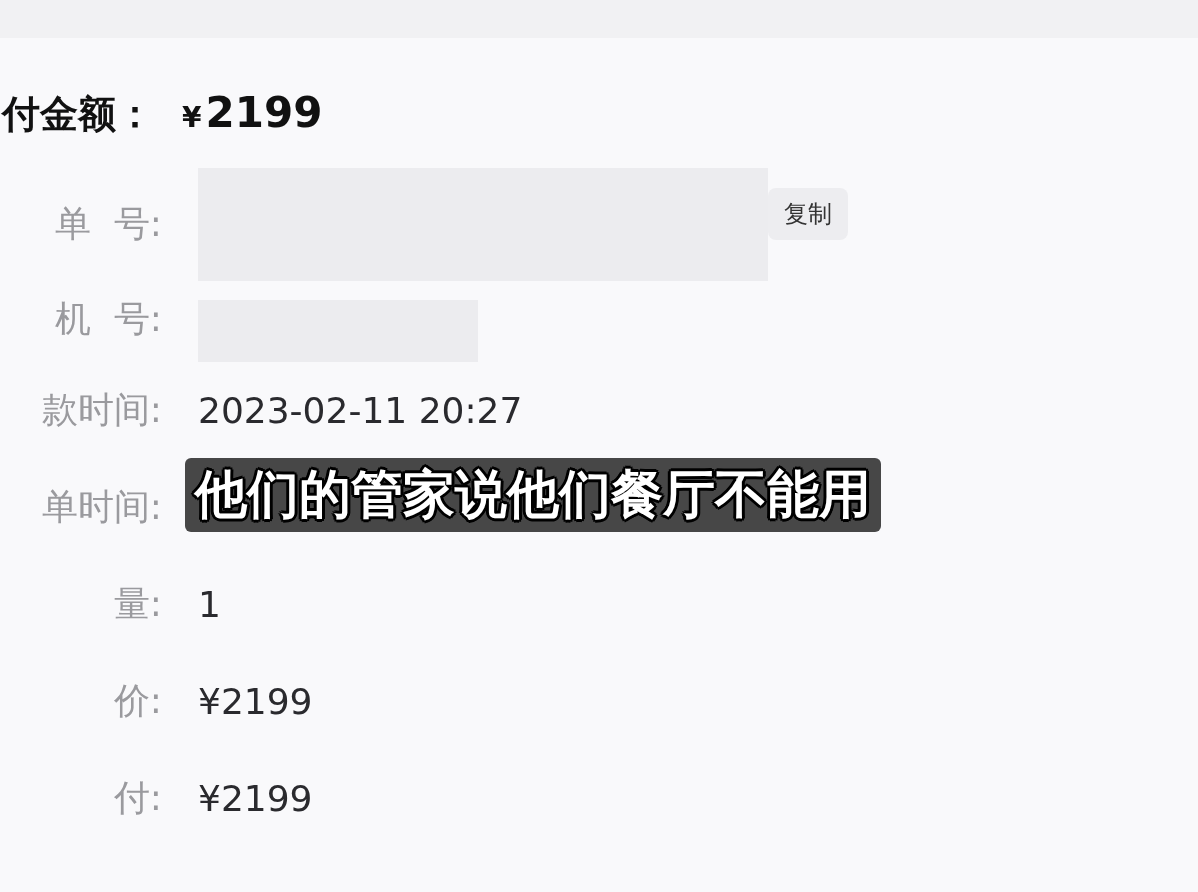 Image resolution: width=1198 pixels, height=892 pixels. What do you see at coordinates (192, 117) in the screenshot?
I see `currency-sign: ¥` at bounding box center [192, 117].